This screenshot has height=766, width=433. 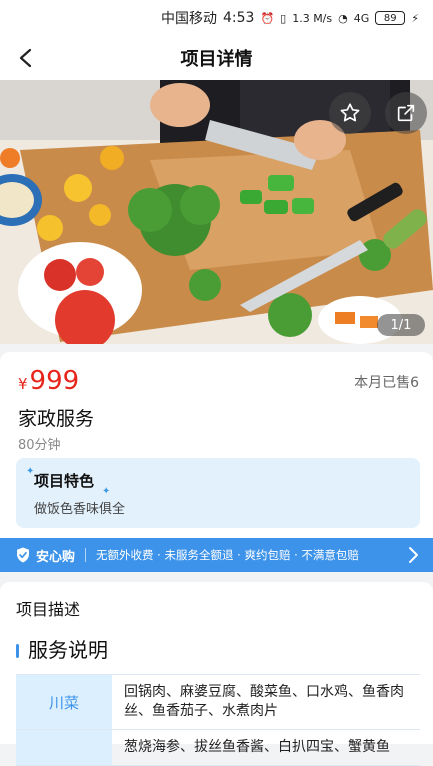 I want to click on share-icon, so click(x=406, y=113).